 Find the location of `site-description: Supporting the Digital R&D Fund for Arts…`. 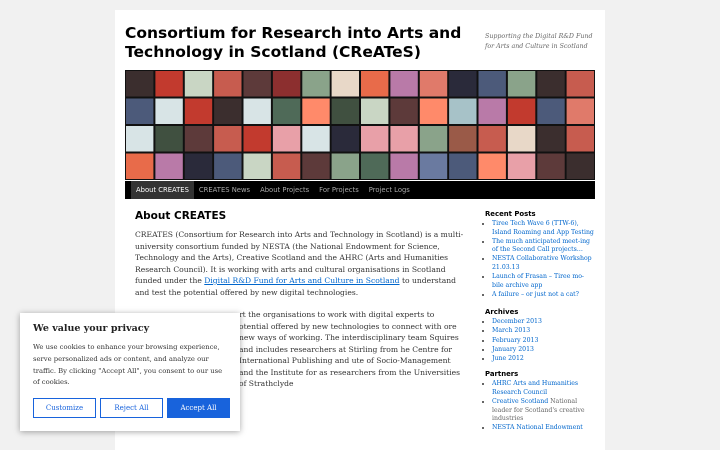

site-description: Supporting the Digital R&D Fund for Arts… is located at coordinates (539, 41).